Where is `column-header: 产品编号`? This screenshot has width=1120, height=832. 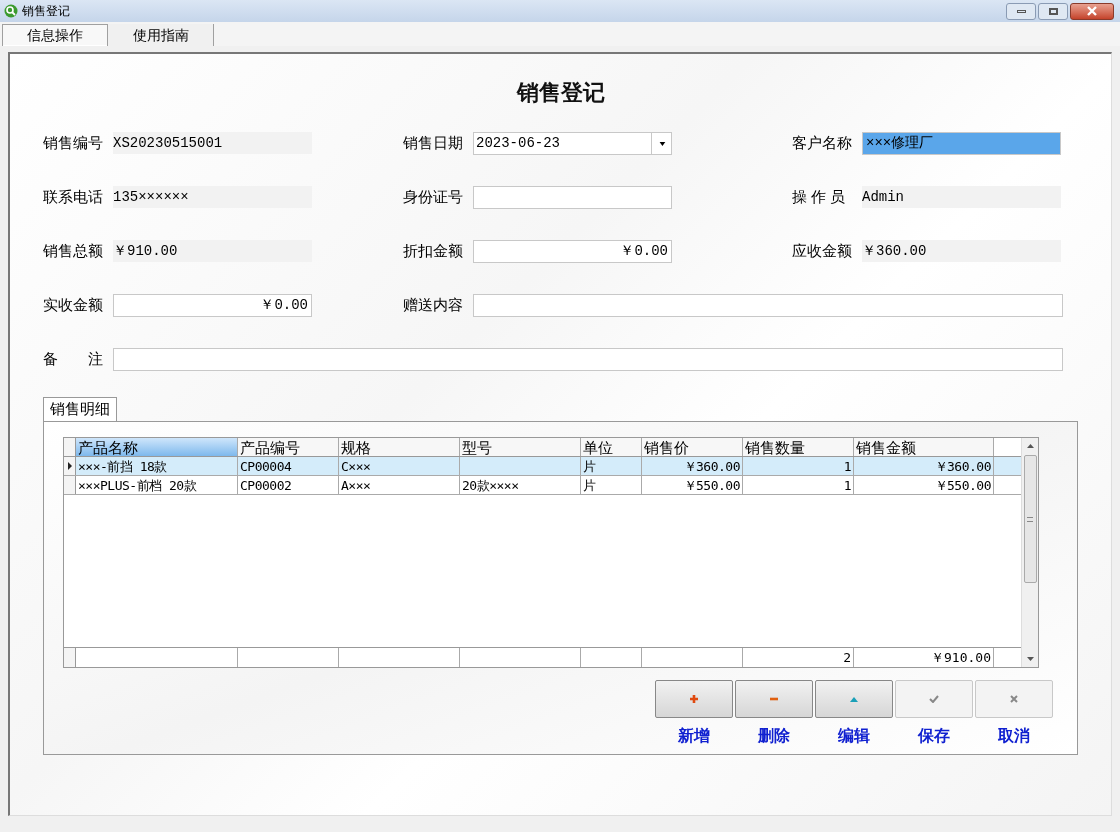 column-header: 产品编号 is located at coordinates (288, 447).